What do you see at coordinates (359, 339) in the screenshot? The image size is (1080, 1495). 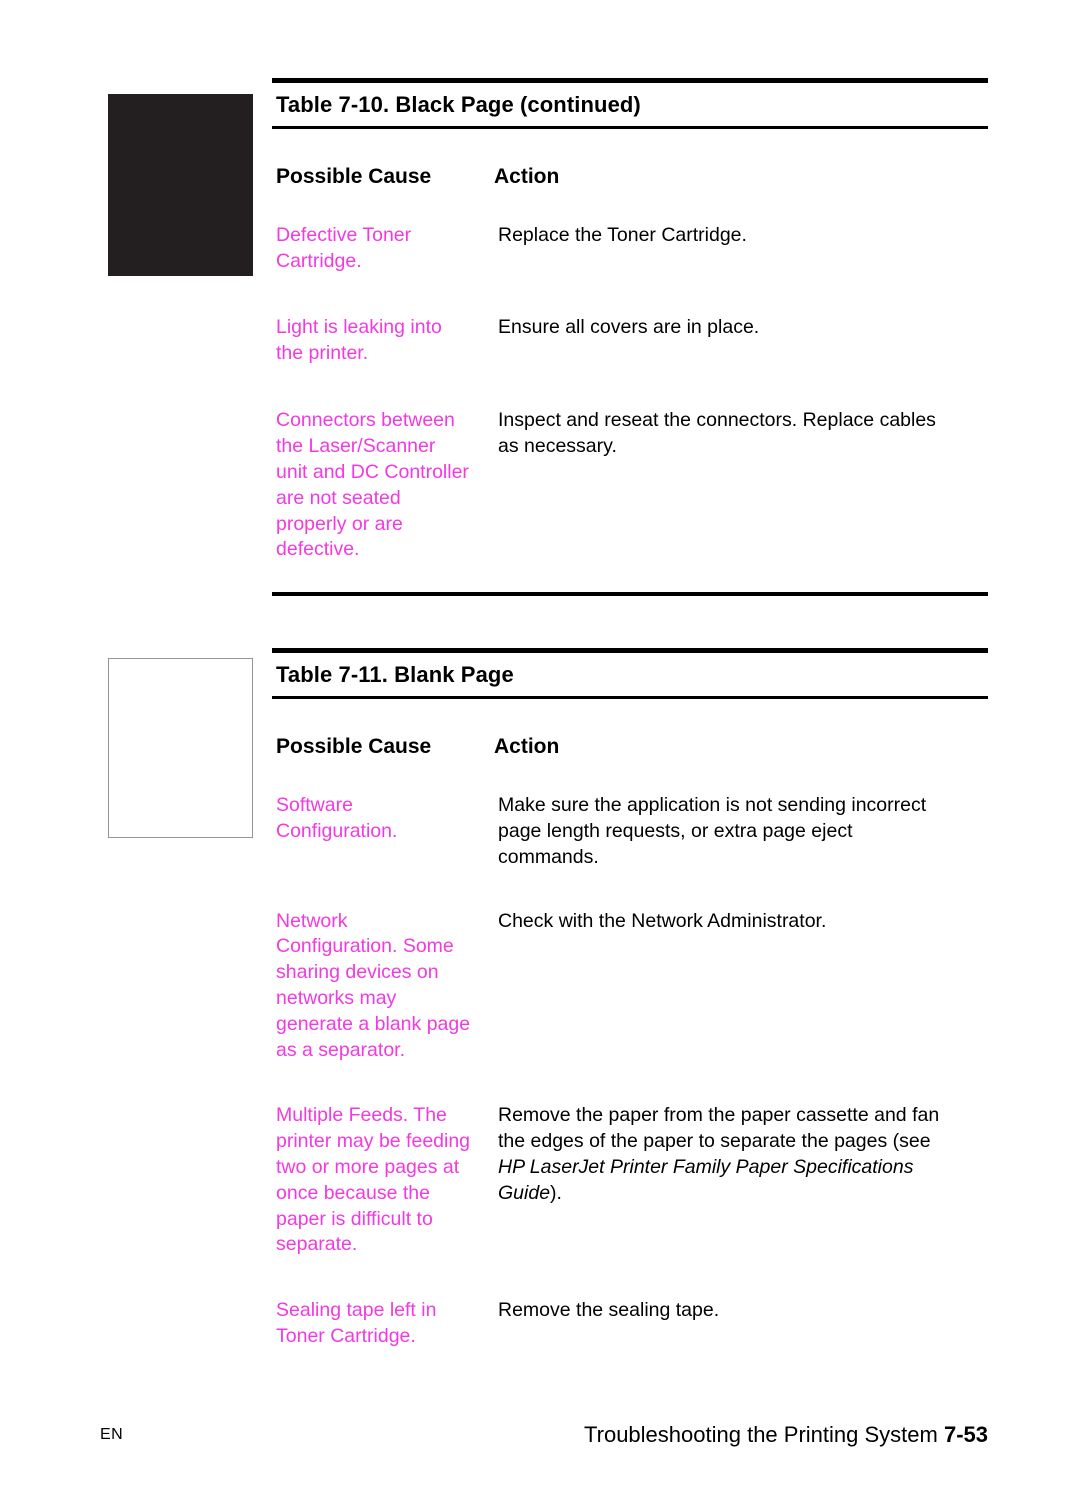 I see `cause-cell: Light is leaking into the printer.` at bounding box center [359, 339].